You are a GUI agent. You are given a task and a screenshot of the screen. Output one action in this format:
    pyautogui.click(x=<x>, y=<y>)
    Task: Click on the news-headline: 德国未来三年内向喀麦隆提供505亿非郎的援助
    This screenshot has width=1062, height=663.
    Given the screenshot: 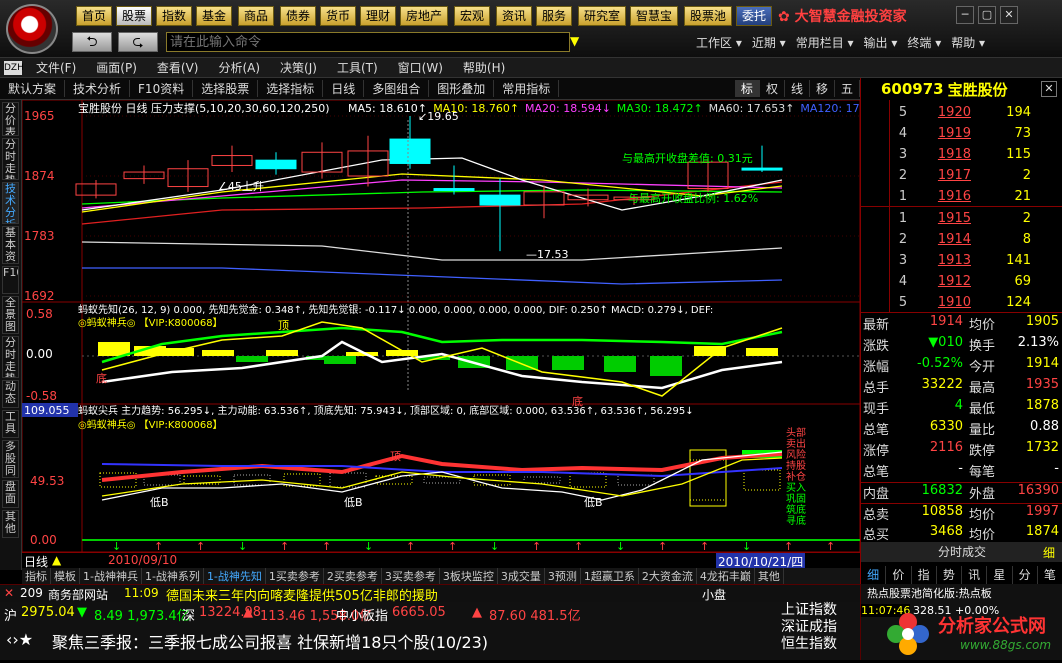 What is the action you would take?
    pyautogui.click(x=302, y=593)
    